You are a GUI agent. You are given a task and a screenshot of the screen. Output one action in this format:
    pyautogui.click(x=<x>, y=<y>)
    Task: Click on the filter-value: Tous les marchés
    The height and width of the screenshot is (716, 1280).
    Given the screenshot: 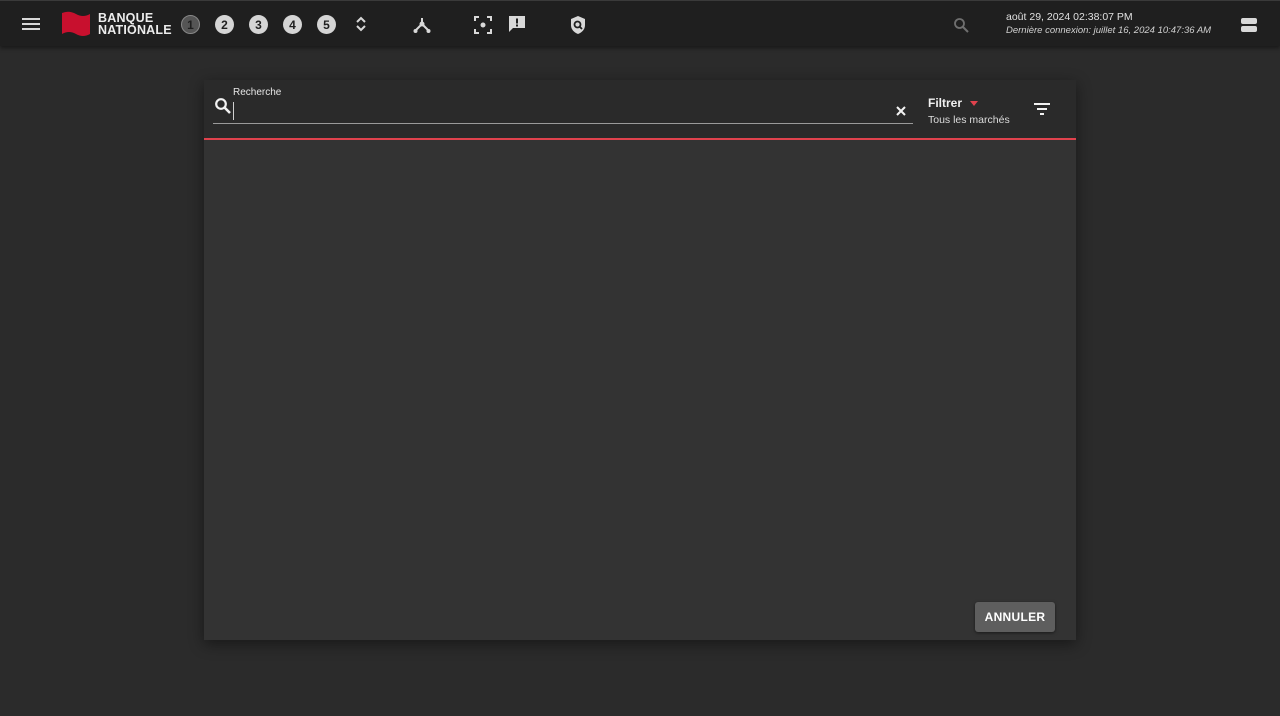 What is the action you would take?
    pyautogui.click(x=969, y=120)
    